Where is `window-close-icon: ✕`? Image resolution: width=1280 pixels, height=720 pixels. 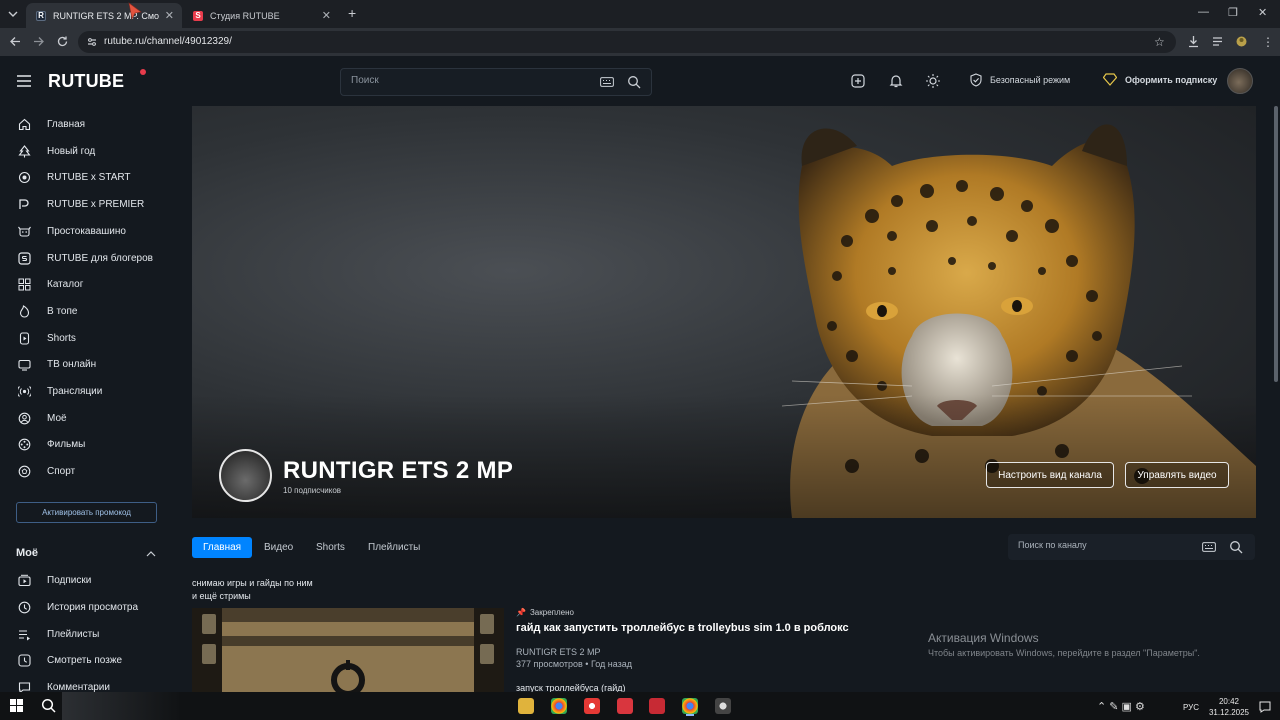
window-close-icon: ✕ is located at coordinates (1262, 12).